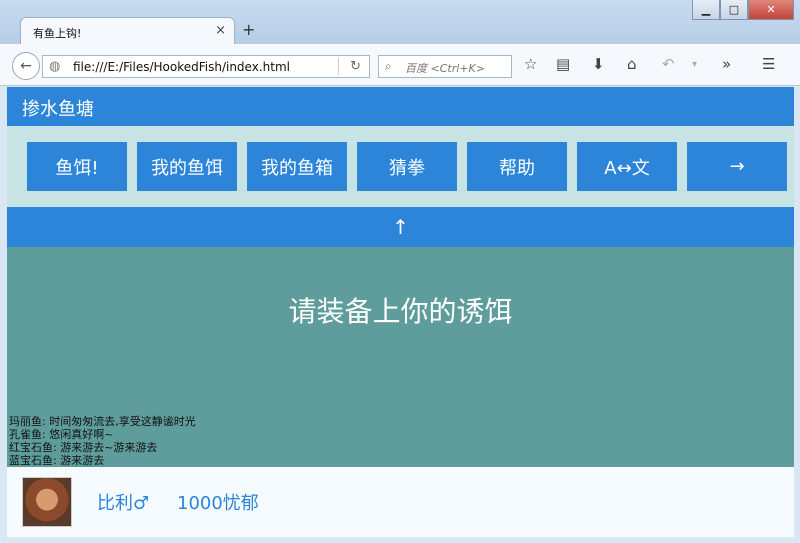 Image resolution: width=800 pixels, height=543 pixels. What do you see at coordinates (400, 106) in the screenshot?
I see `site-header: 掺水鱼塘` at bounding box center [400, 106].